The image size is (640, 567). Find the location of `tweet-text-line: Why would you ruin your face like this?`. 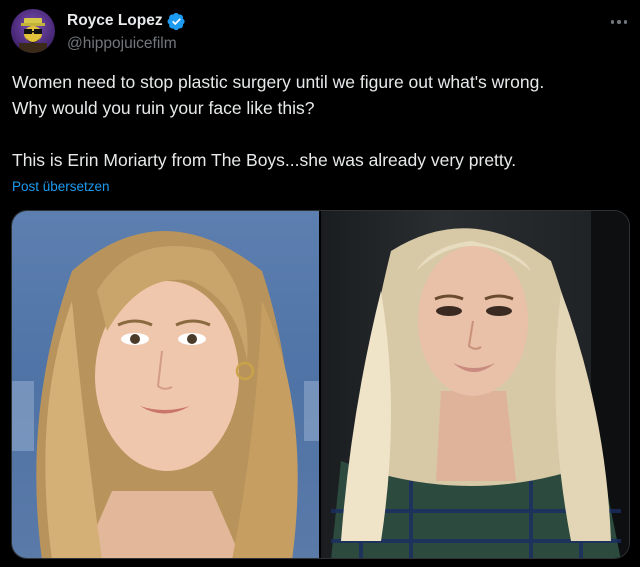

tweet-text-line: Why would you ruin your face like this? is located at coordinates (163, 108).